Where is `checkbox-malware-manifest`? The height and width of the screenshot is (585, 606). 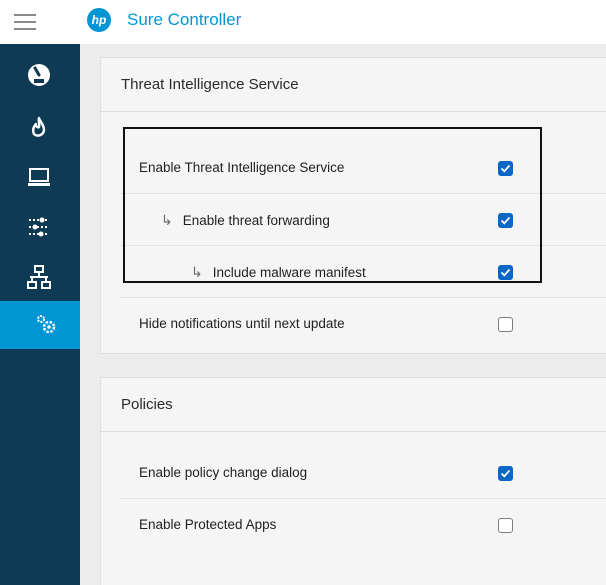
checkbox-malware-manifest is located at coordinates (505, 272).